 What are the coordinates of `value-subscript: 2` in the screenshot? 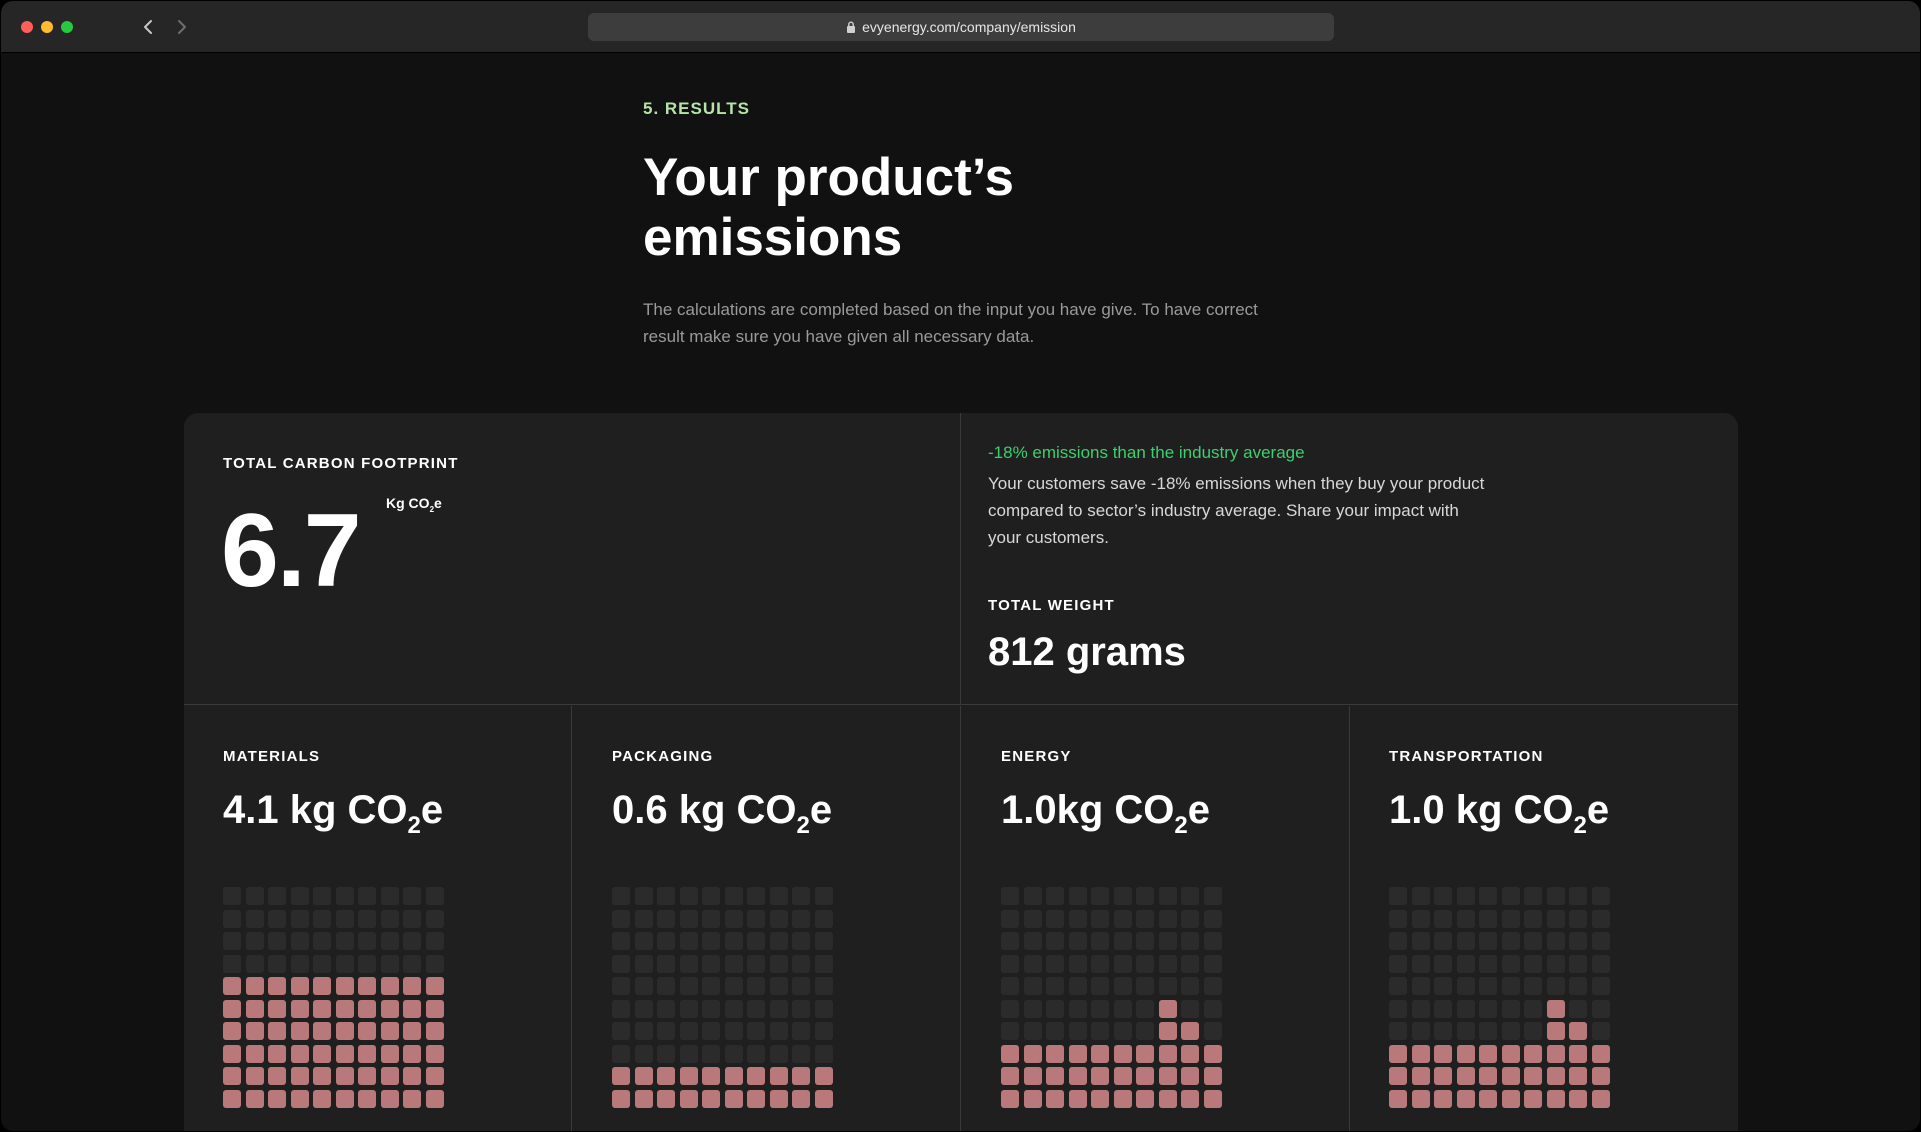 It's located at (803, 825).